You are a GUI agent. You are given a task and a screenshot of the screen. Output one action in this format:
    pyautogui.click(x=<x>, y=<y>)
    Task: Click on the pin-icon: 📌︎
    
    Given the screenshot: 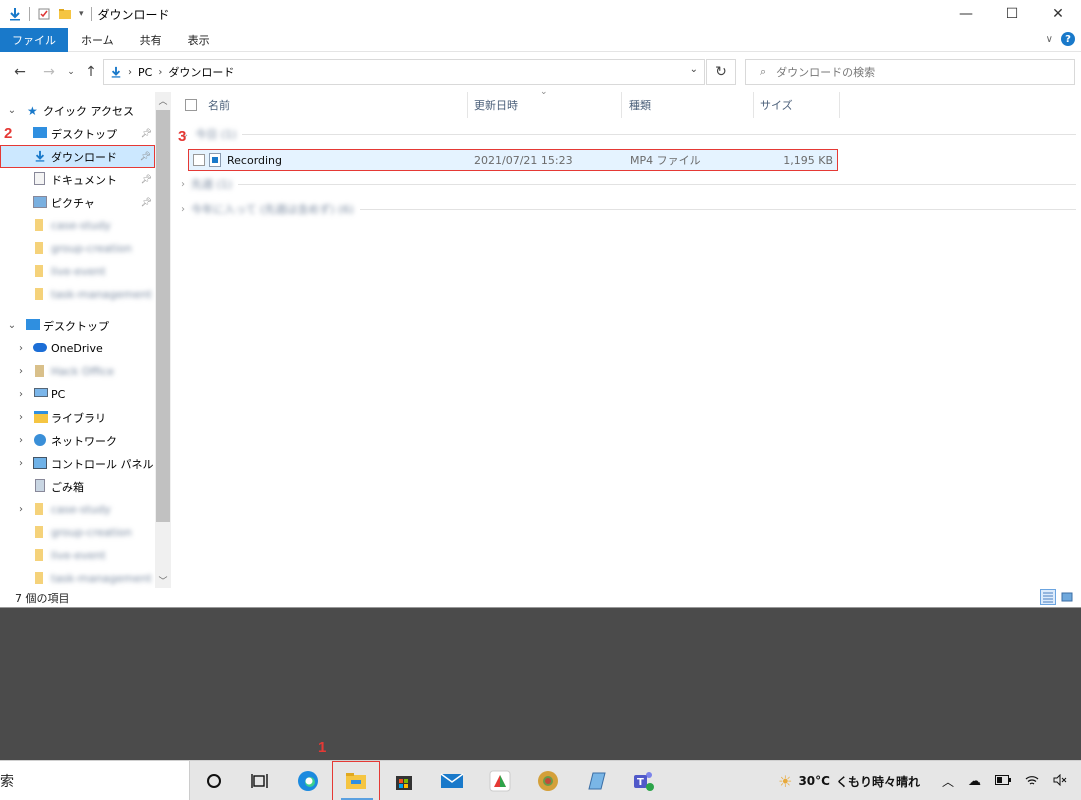 What is the action you would take?
    pyautogui.click(x=146, y=179)
    